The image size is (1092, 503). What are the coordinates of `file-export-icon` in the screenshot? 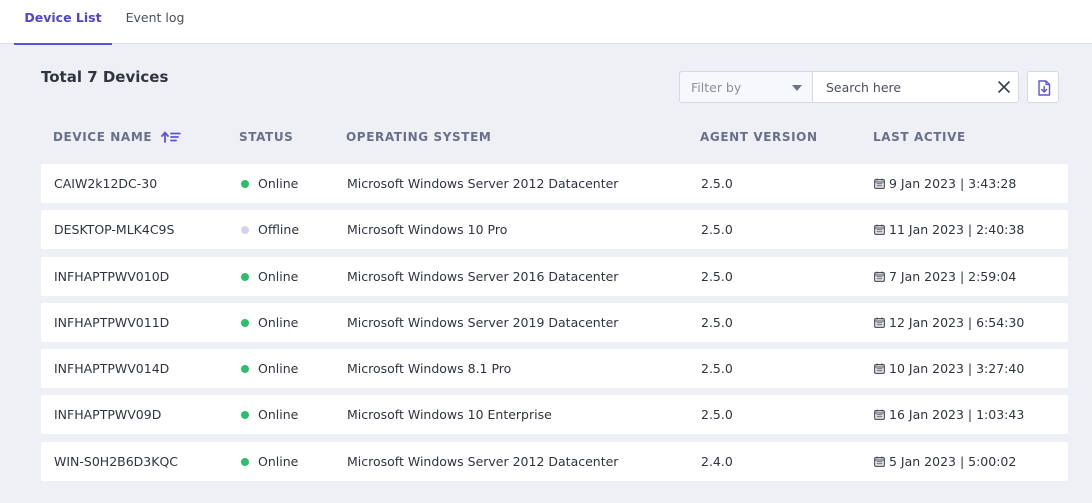 It's located at (1044, 88).